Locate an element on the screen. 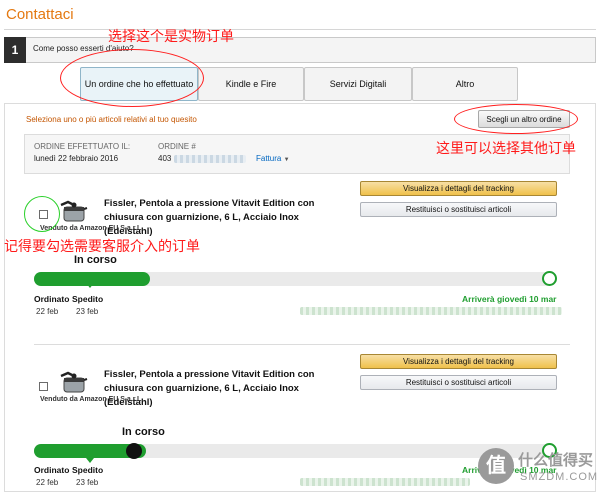  invoice-link: Fattura ▼ is located at coordinates (273, 158).